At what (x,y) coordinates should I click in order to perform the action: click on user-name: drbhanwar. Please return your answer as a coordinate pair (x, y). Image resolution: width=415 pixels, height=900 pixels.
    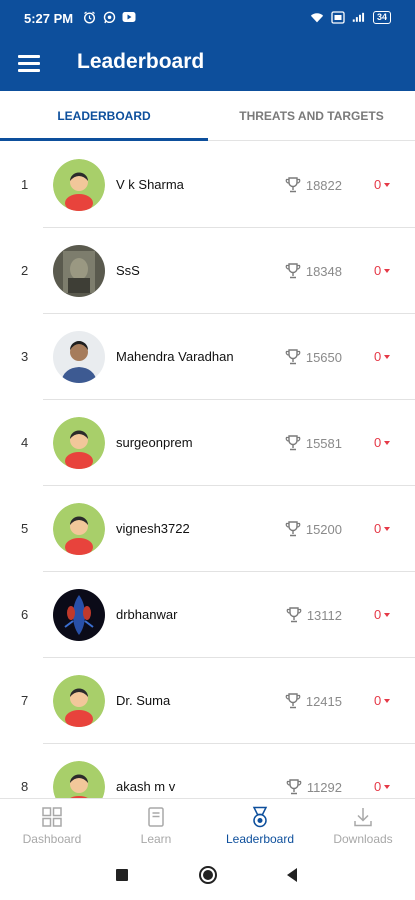
    Looking at the image, I should click on (147, 614).